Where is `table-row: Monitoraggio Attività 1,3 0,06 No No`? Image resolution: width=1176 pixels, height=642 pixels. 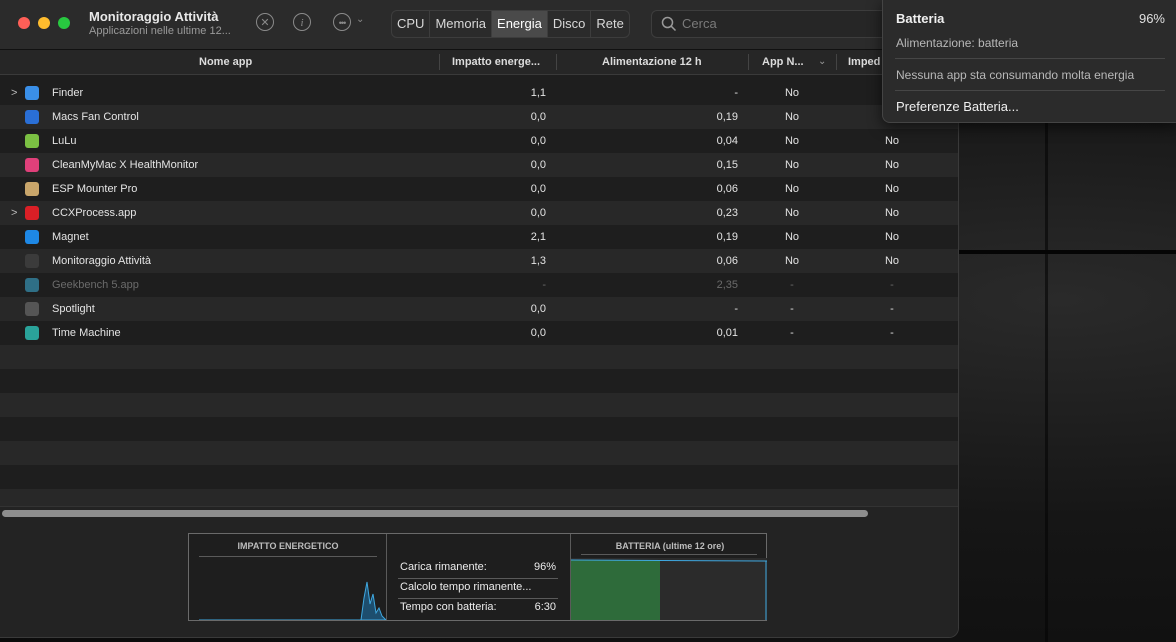 table-row: Monitoraggio Attività 1,3 0,06 No No is located at coordinates (479, 261).